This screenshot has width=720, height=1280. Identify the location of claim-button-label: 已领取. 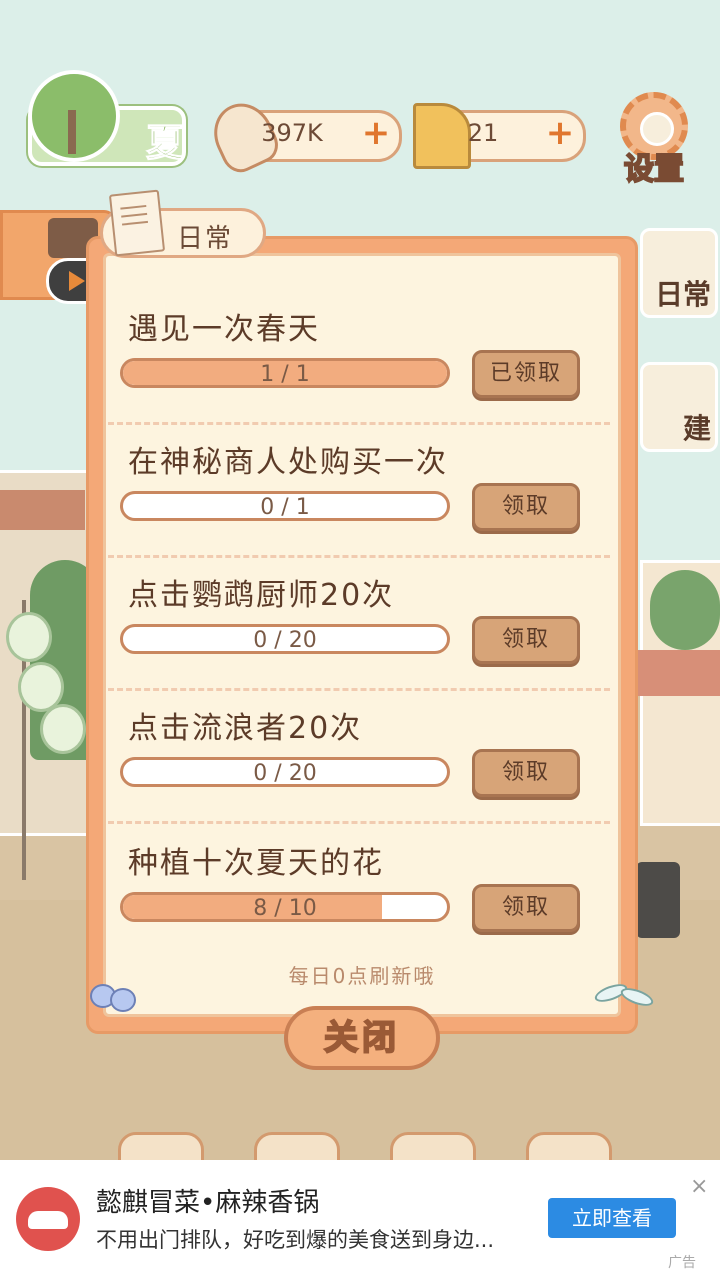
(525, 373).